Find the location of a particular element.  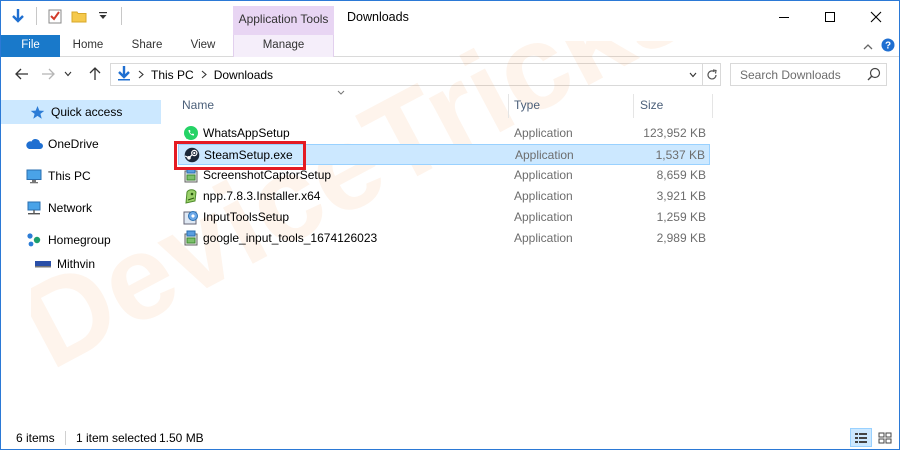

maximize-button is located at coordinates (830, 17).